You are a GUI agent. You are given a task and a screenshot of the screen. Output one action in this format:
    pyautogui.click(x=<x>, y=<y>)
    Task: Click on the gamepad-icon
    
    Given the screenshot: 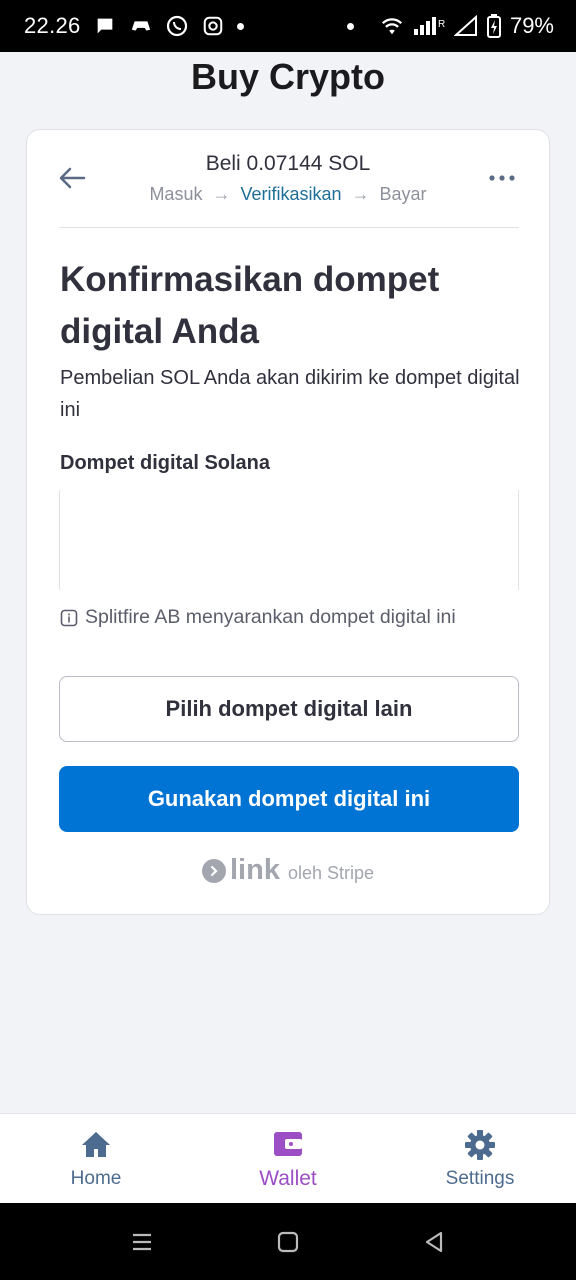 What is the action you would take?
    pyautogui.click(x=141, y=26)
    